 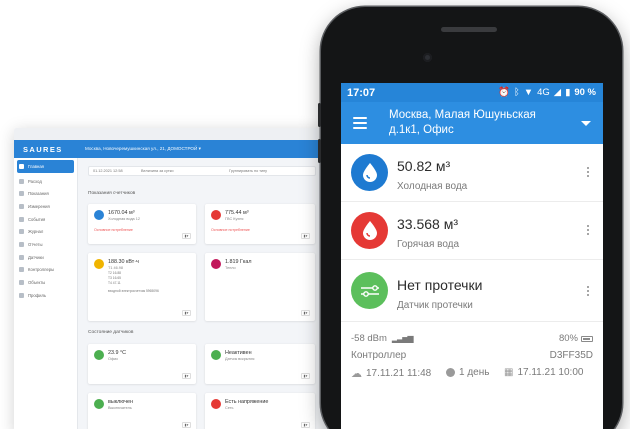 What do you see at coordinates (247, 402) in the screenshot?
I see `sensor-value: Есть напряжение` at bounding box center [247, 402].